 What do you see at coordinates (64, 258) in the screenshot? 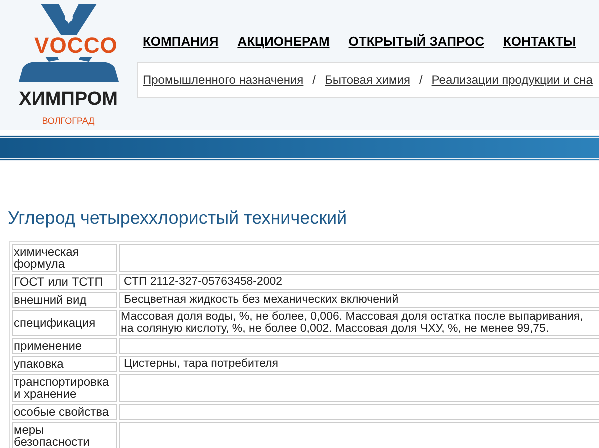
I see `table-cell: химическая формула` at bounding box center [64, 258].